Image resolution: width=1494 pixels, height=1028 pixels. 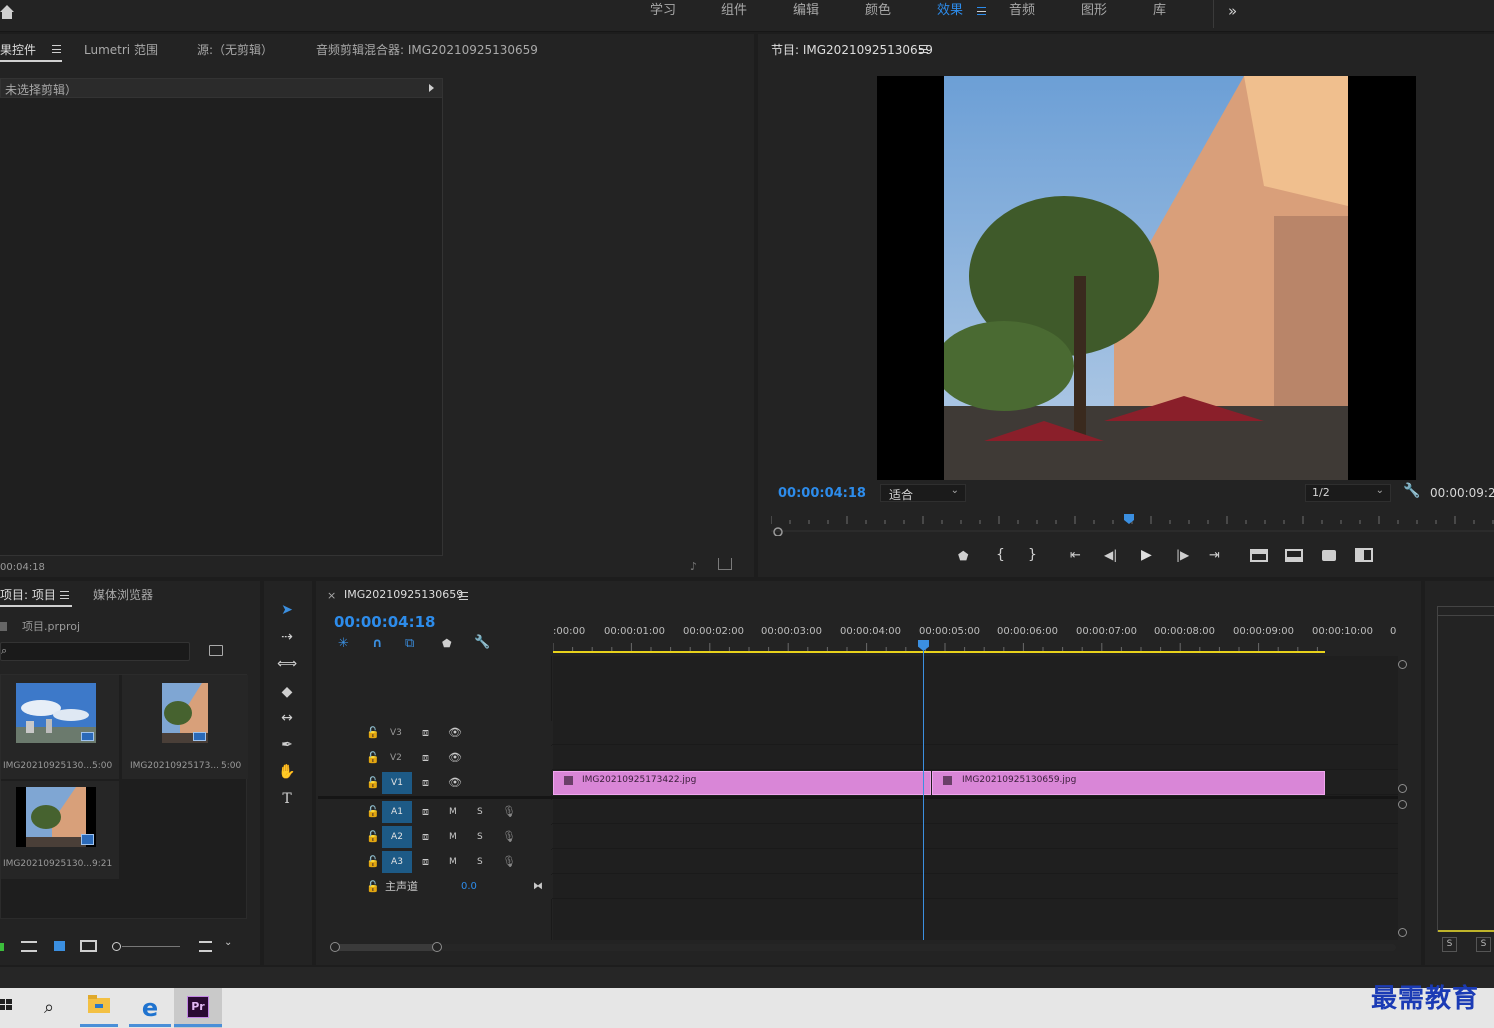 What do you see at coordinates (878, 12) in the screenshot?
I see `ws-tab-color: 颜色` at bounding box center [878, 12].